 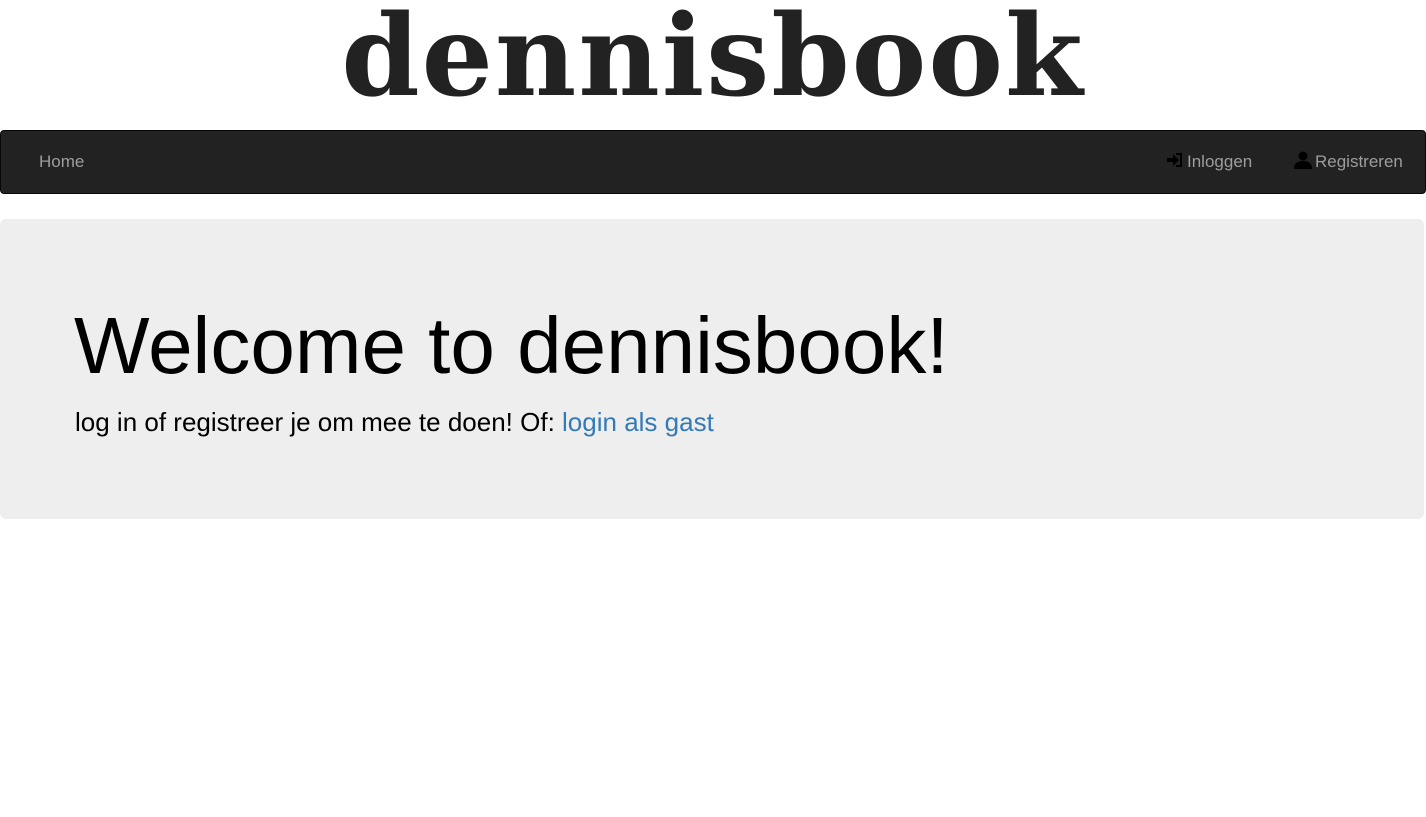 What do you see at coordinates (638, 422) in the screenshot?
I see `guest-login-link: login als gast` at bounding box center [638, 422].